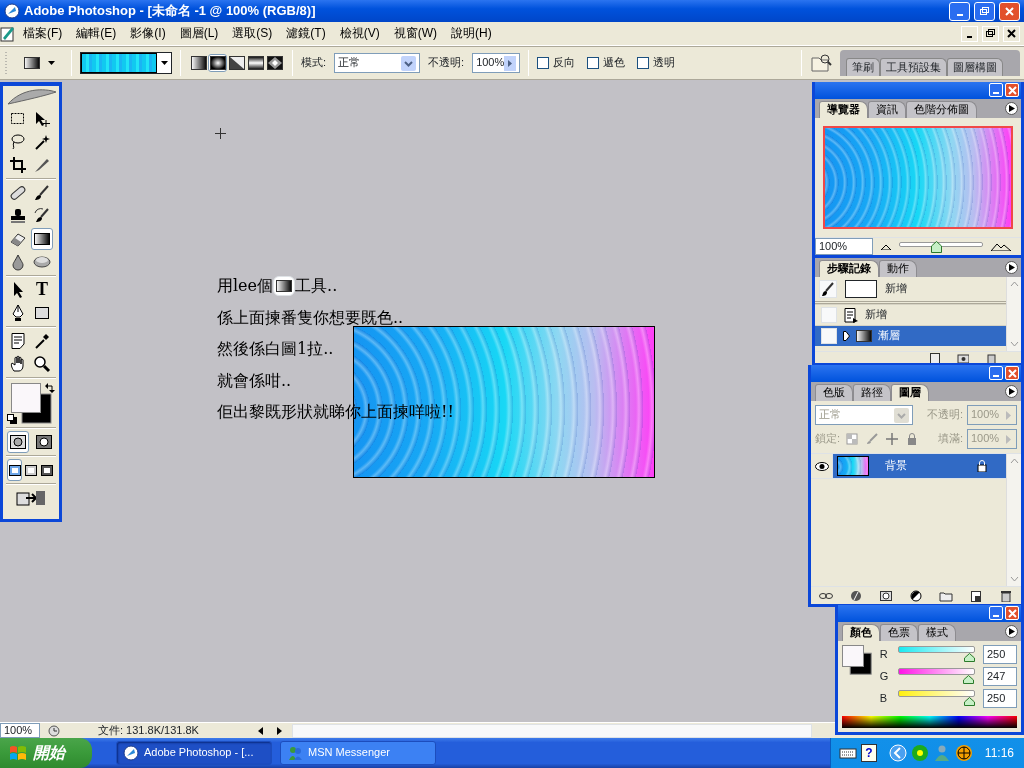  I want to click on close-button, so click(1011, 33).